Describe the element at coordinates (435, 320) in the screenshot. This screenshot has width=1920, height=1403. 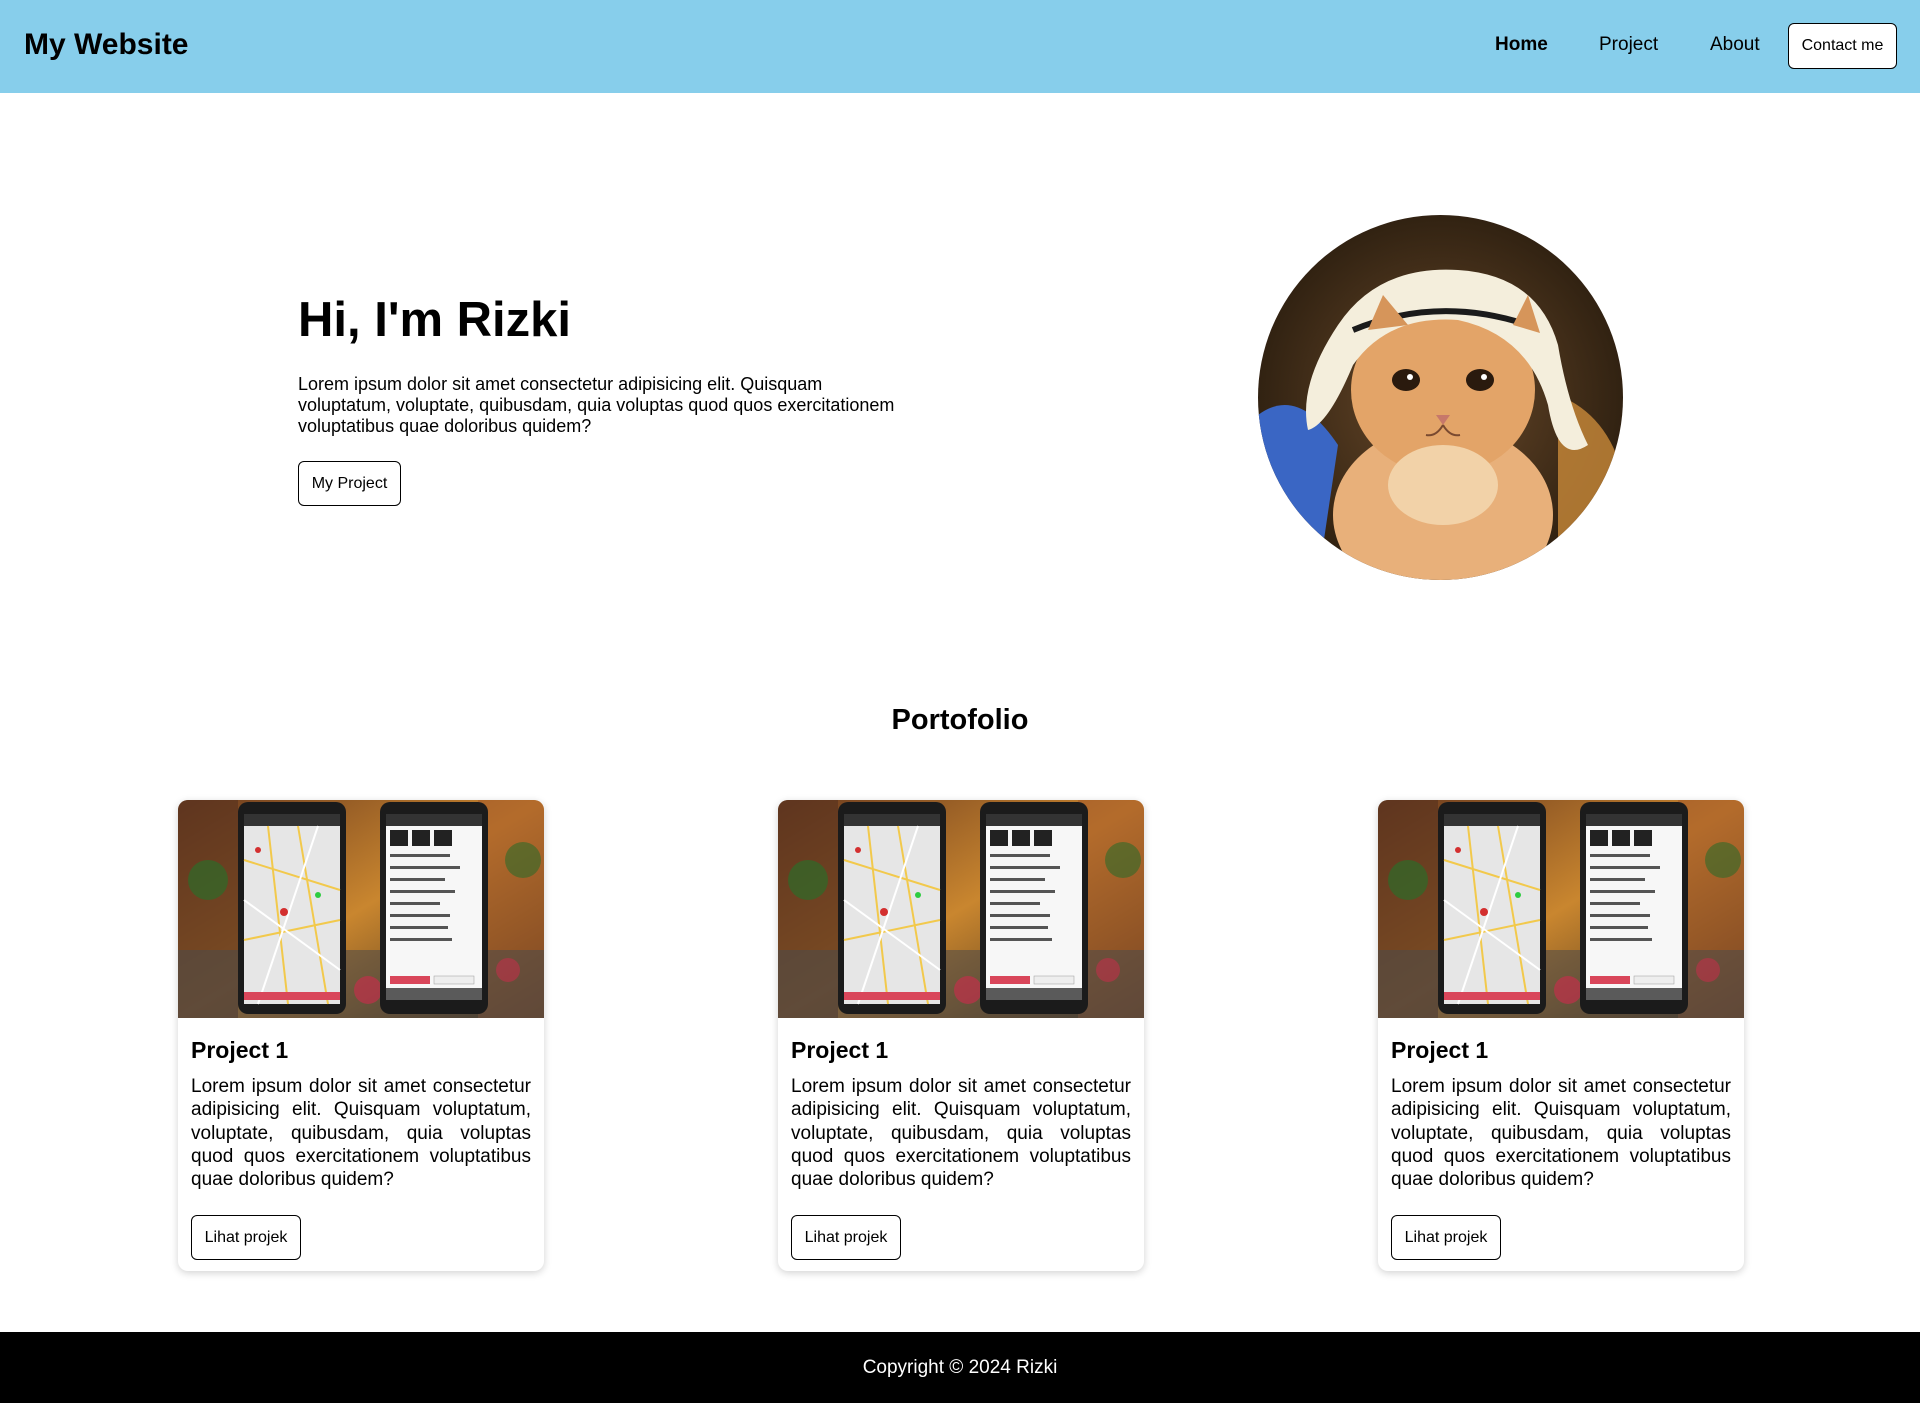
I see `hero-title: Hi, I'm Rizki` at that location.